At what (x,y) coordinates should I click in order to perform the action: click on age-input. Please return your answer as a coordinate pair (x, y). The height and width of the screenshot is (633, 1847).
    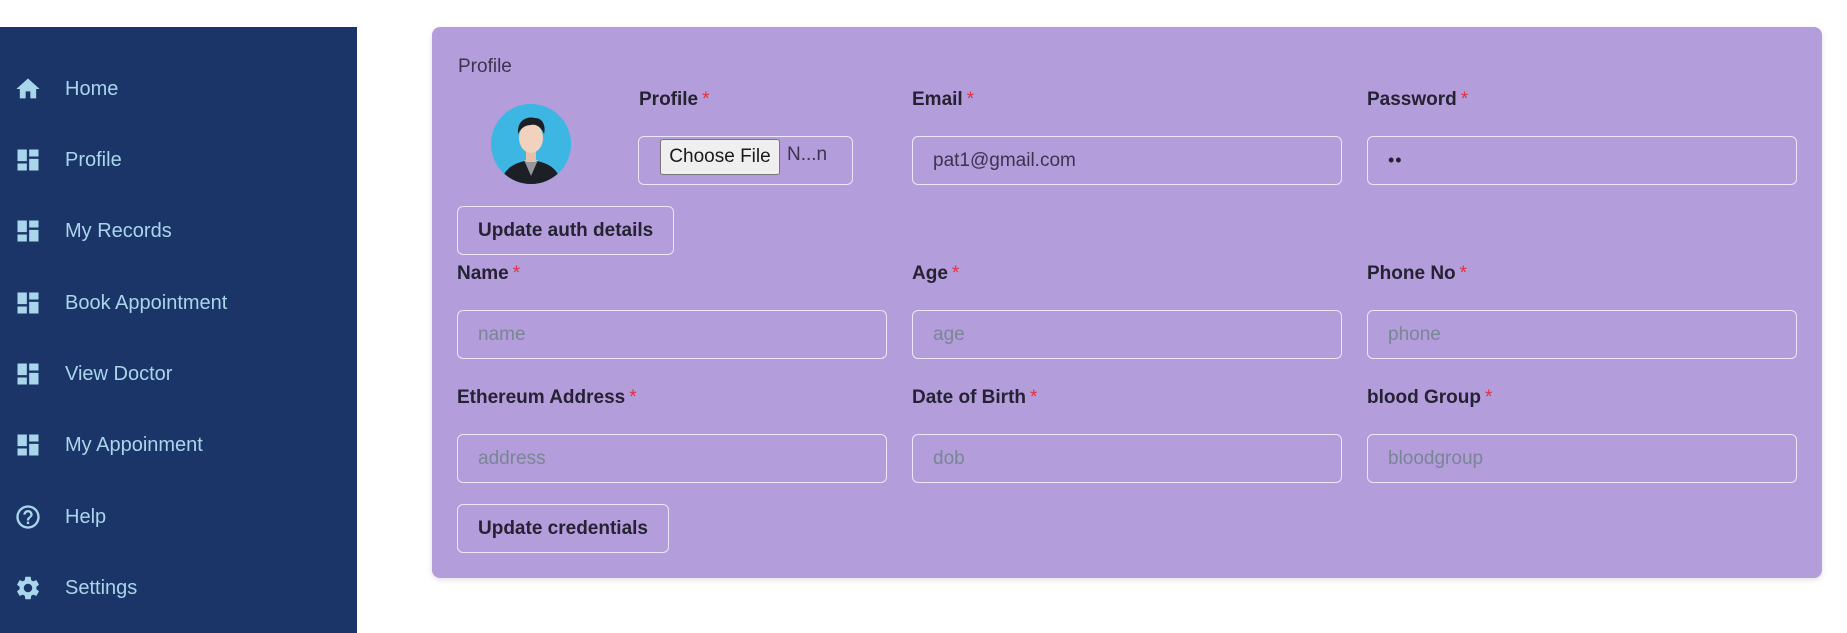
    Looking at the image, I should click on (1127, 334).